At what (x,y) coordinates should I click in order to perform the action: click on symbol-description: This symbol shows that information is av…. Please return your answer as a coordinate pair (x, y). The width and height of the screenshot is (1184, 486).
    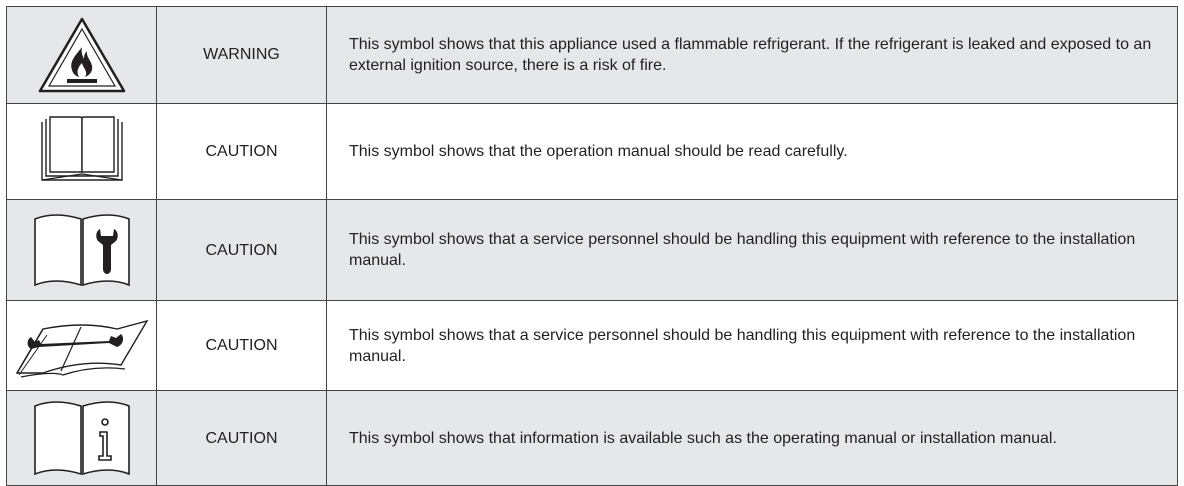
    Looking at the image, I should click on (752, 438).